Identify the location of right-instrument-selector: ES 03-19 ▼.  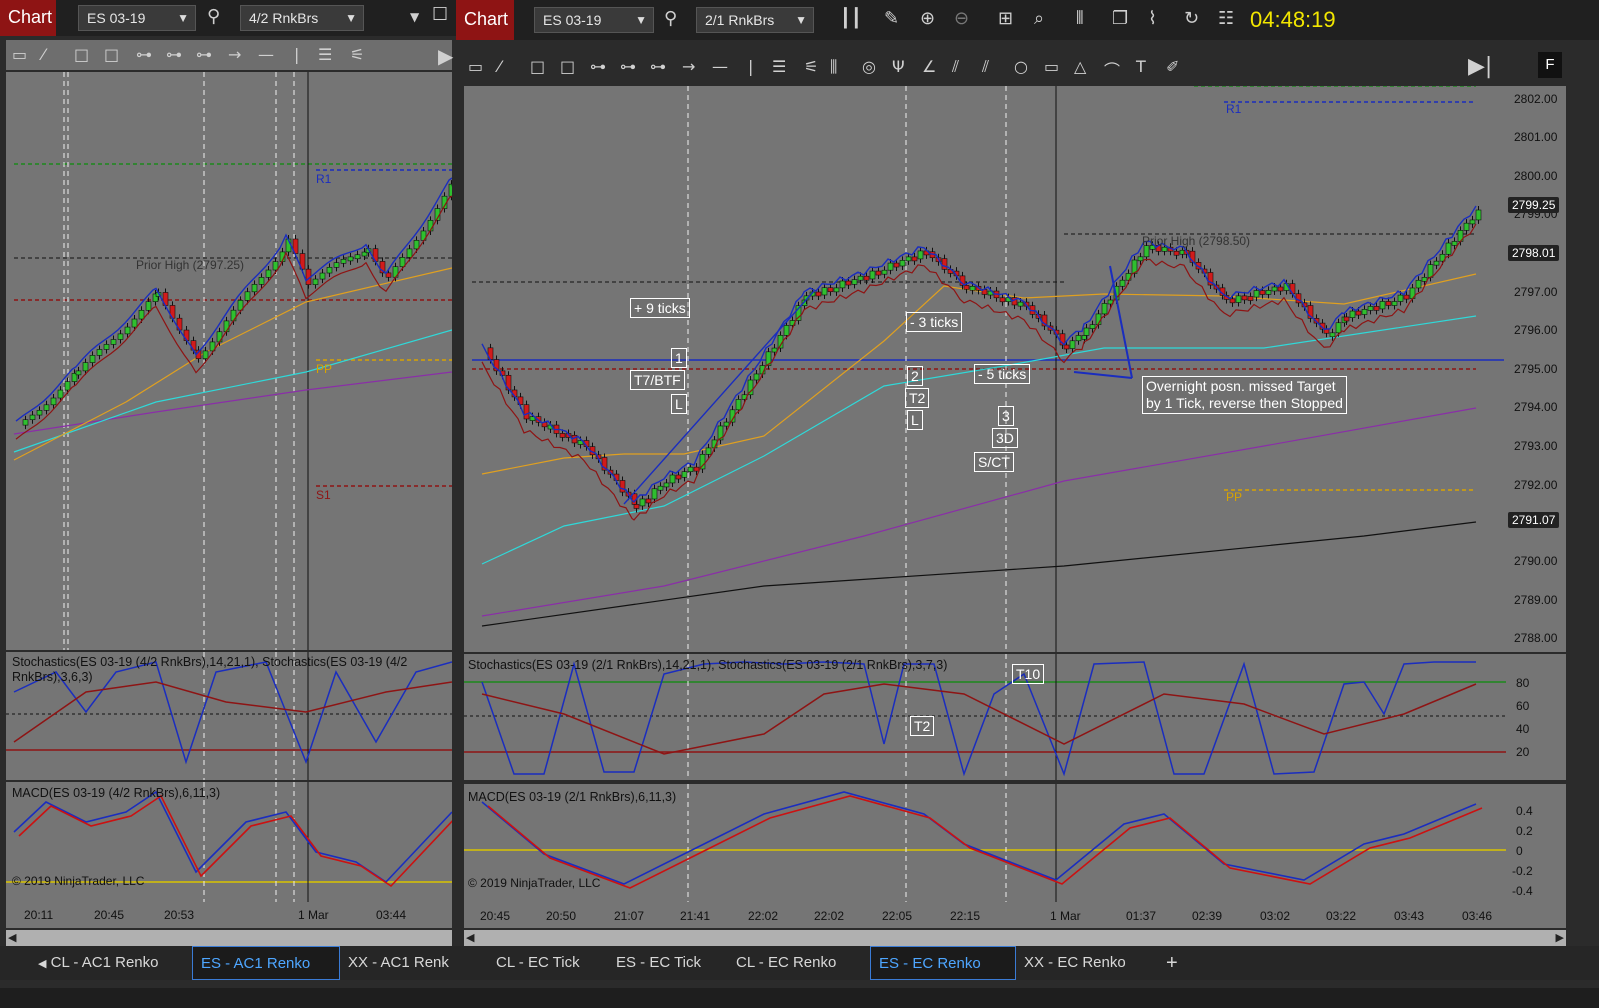
(594, 20).